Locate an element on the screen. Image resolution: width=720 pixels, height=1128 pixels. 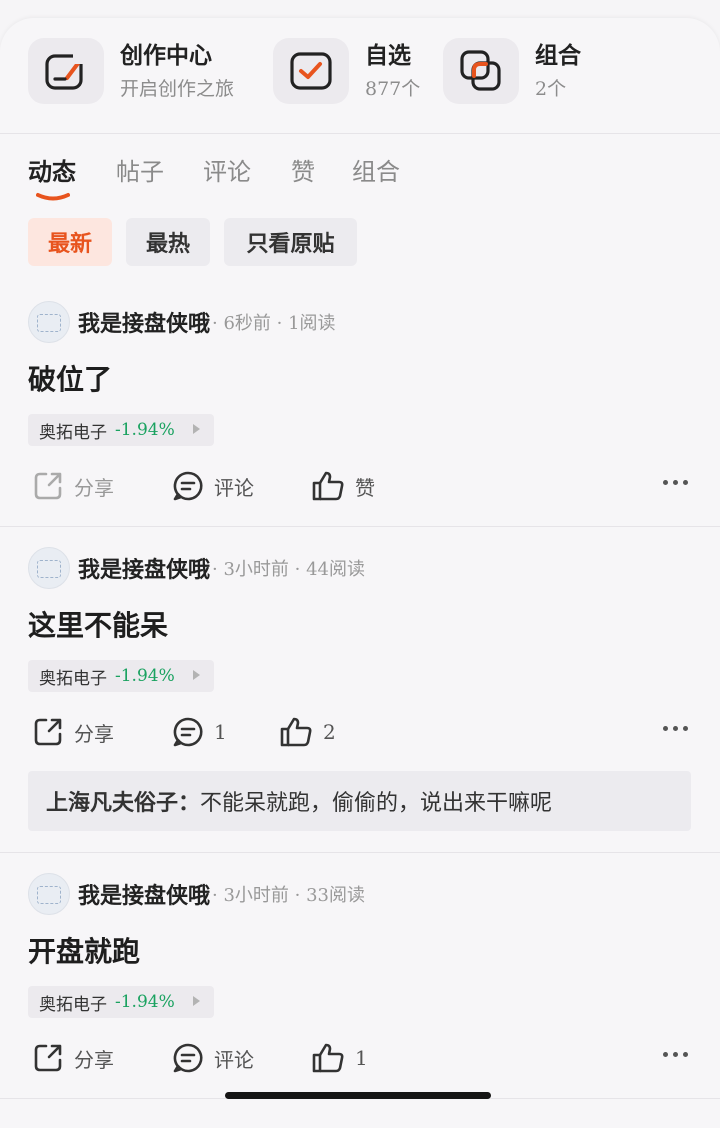
post-text: 这里不能呆 is located at coordinates (98, 625).